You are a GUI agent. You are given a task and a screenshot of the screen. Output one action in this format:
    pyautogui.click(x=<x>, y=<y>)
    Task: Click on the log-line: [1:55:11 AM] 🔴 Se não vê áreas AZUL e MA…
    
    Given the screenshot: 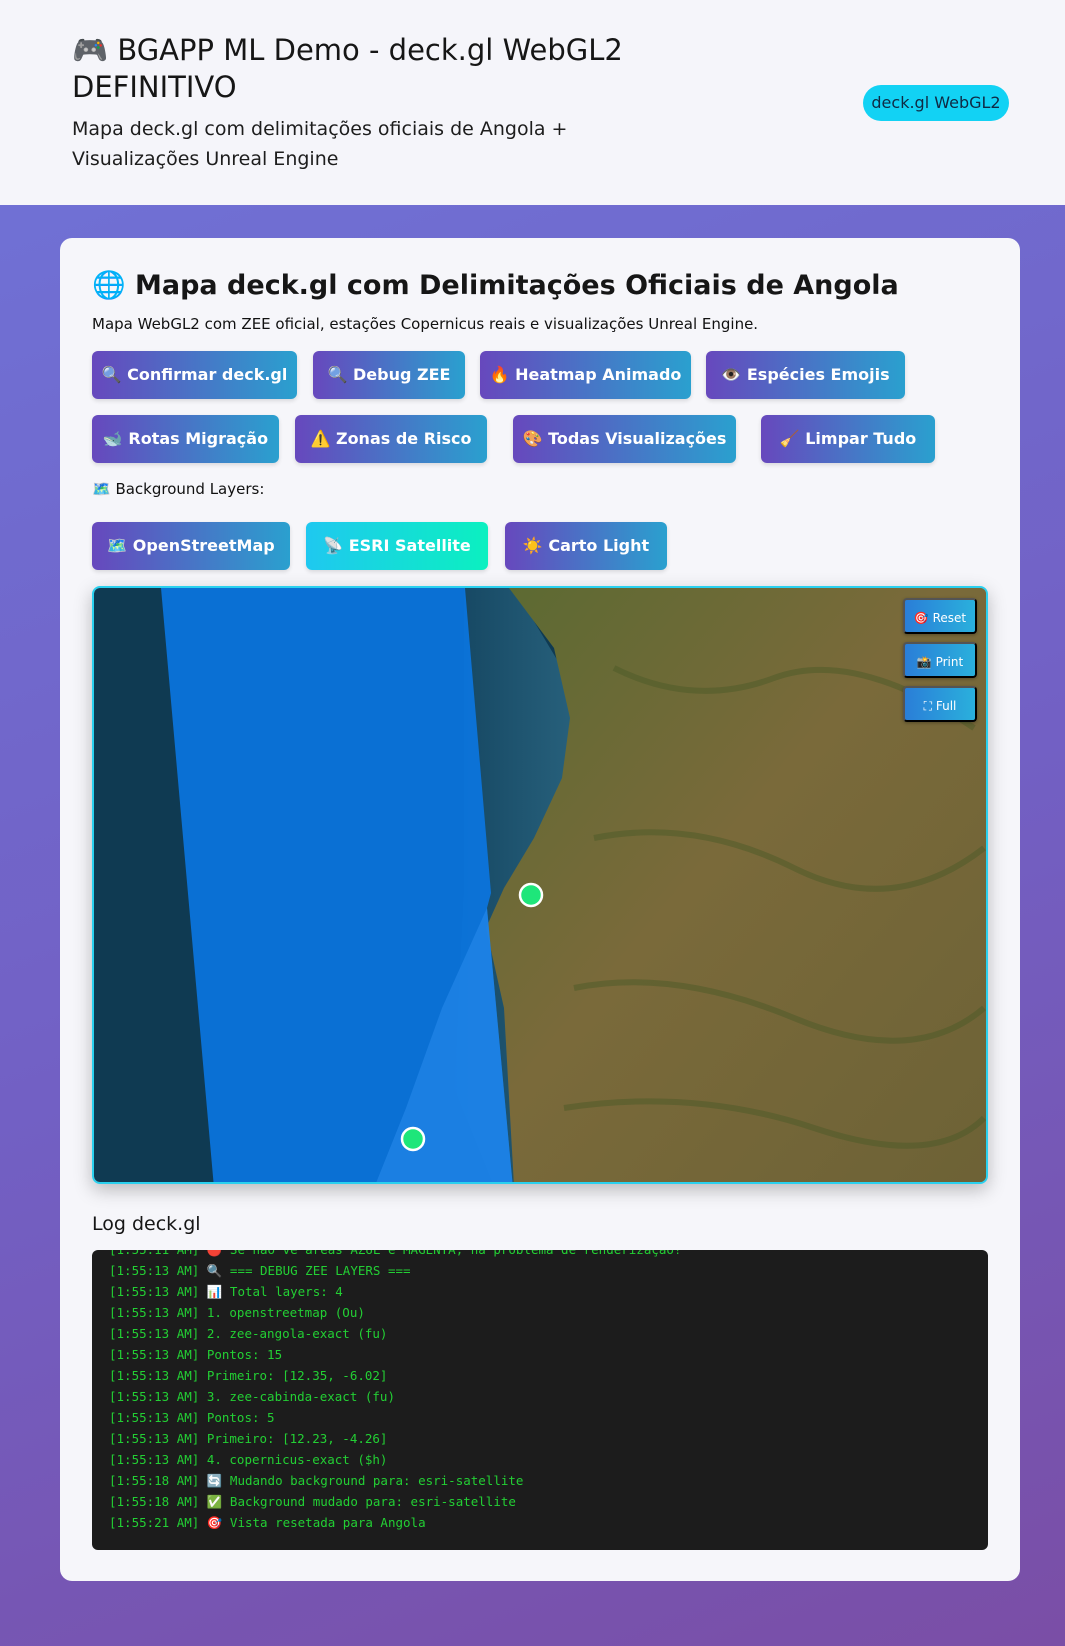 What is the action you would take?
    pyautogui.click(x=544, y=1255)
    